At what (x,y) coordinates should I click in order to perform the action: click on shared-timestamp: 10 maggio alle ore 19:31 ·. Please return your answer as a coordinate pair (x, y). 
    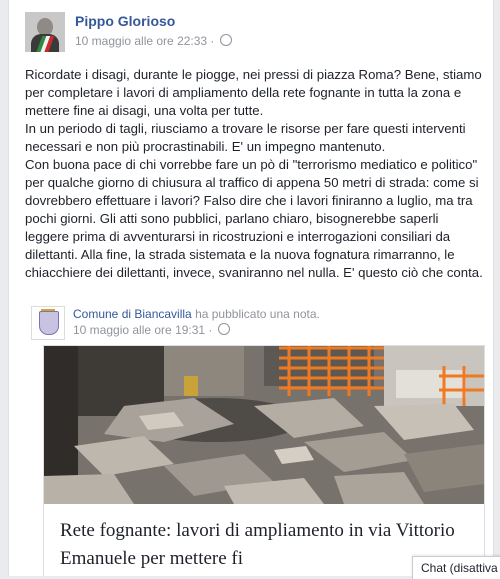
    Looking at the image, I should click on (196, 330).